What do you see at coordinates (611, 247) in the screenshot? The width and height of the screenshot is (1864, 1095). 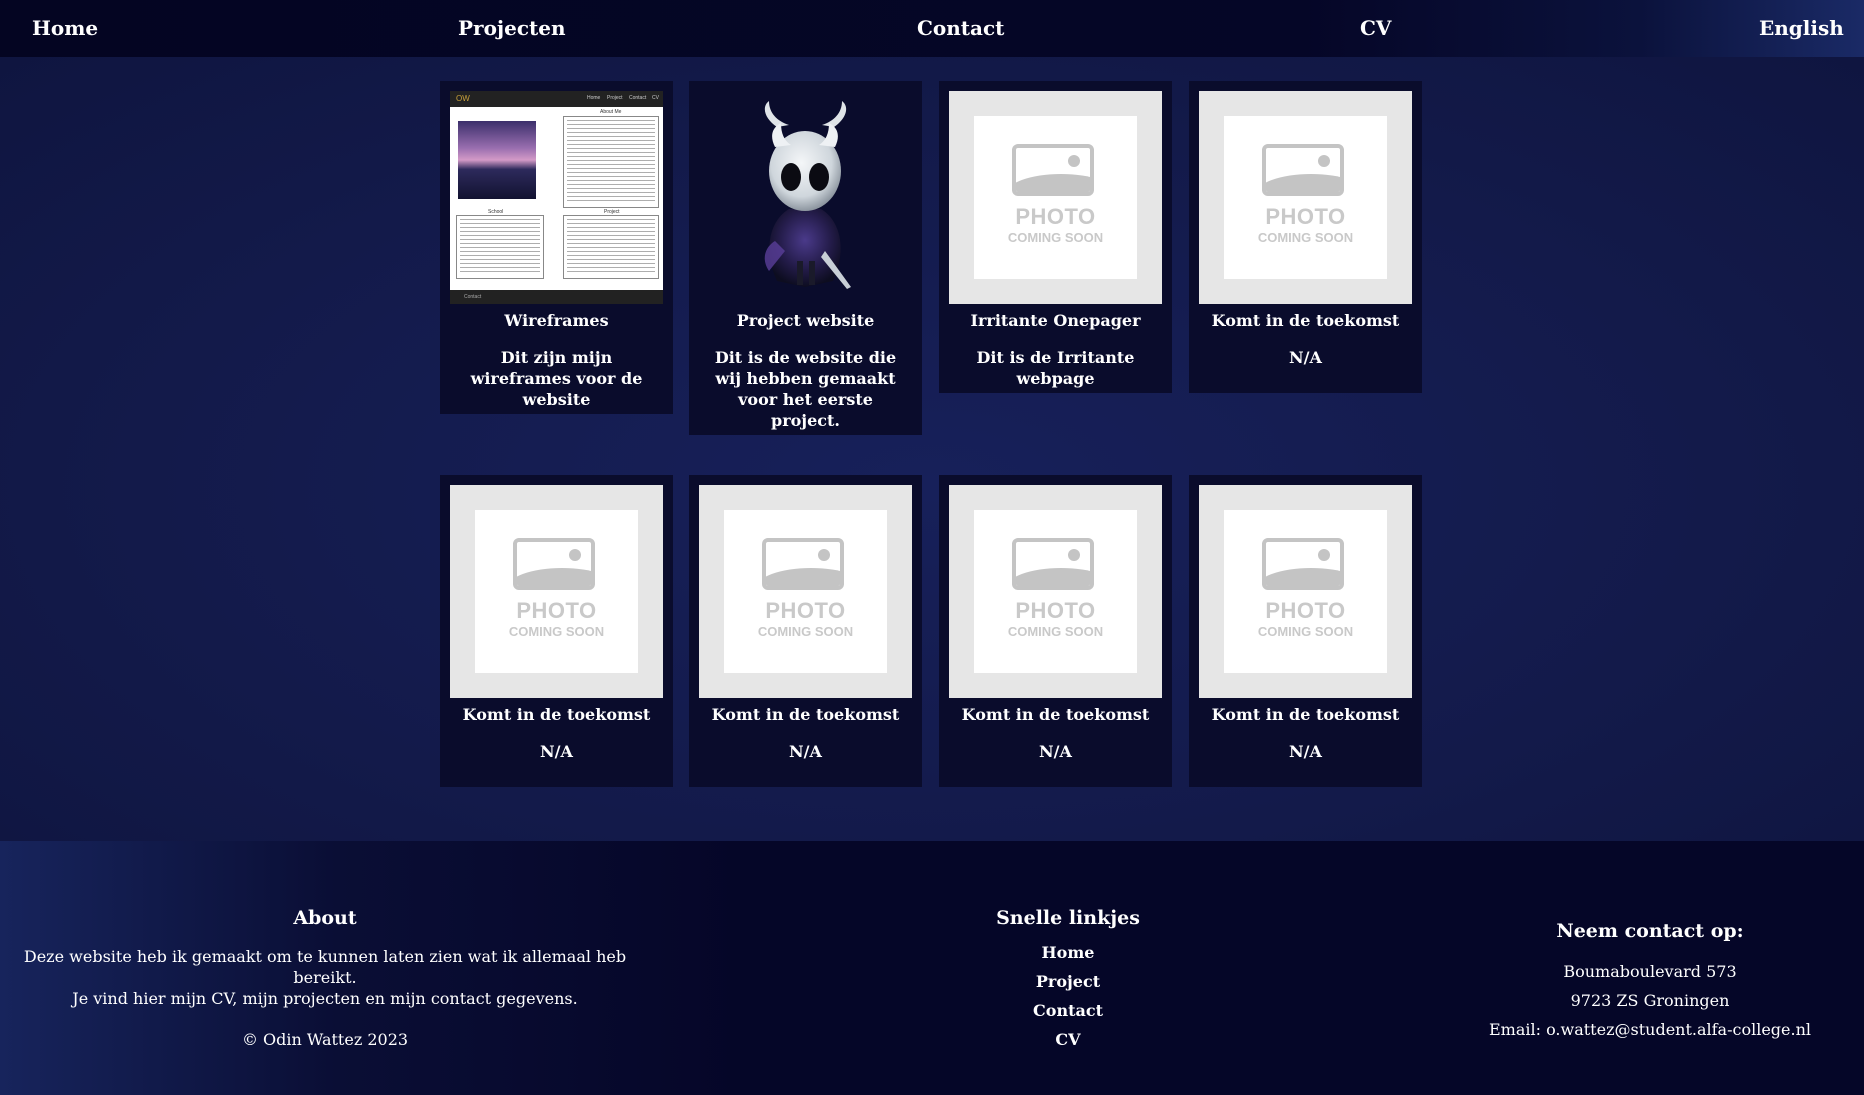 I see `wireframe-project-box` at bounding box center [611, 247].